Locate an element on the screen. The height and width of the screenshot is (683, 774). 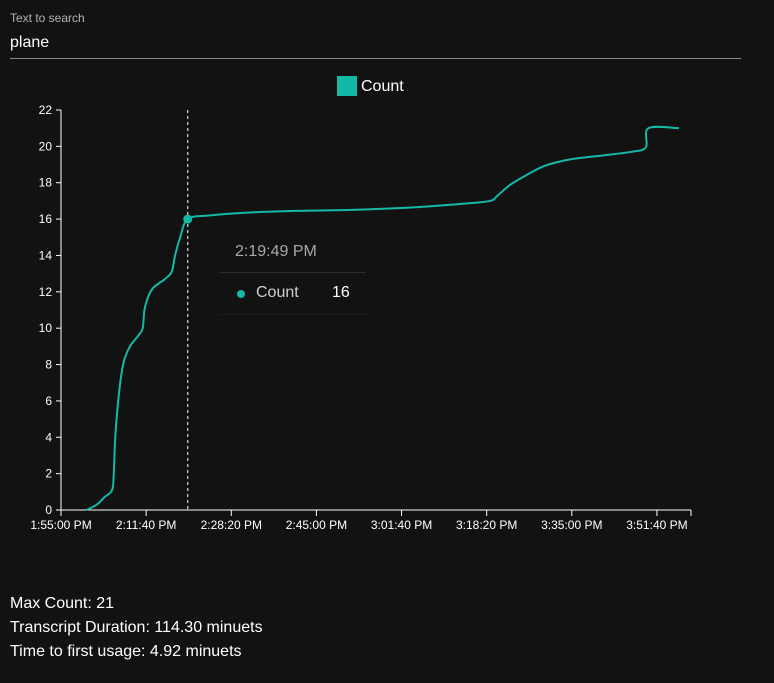
y-tick-label: 14 is located at coordinates (46, 255).